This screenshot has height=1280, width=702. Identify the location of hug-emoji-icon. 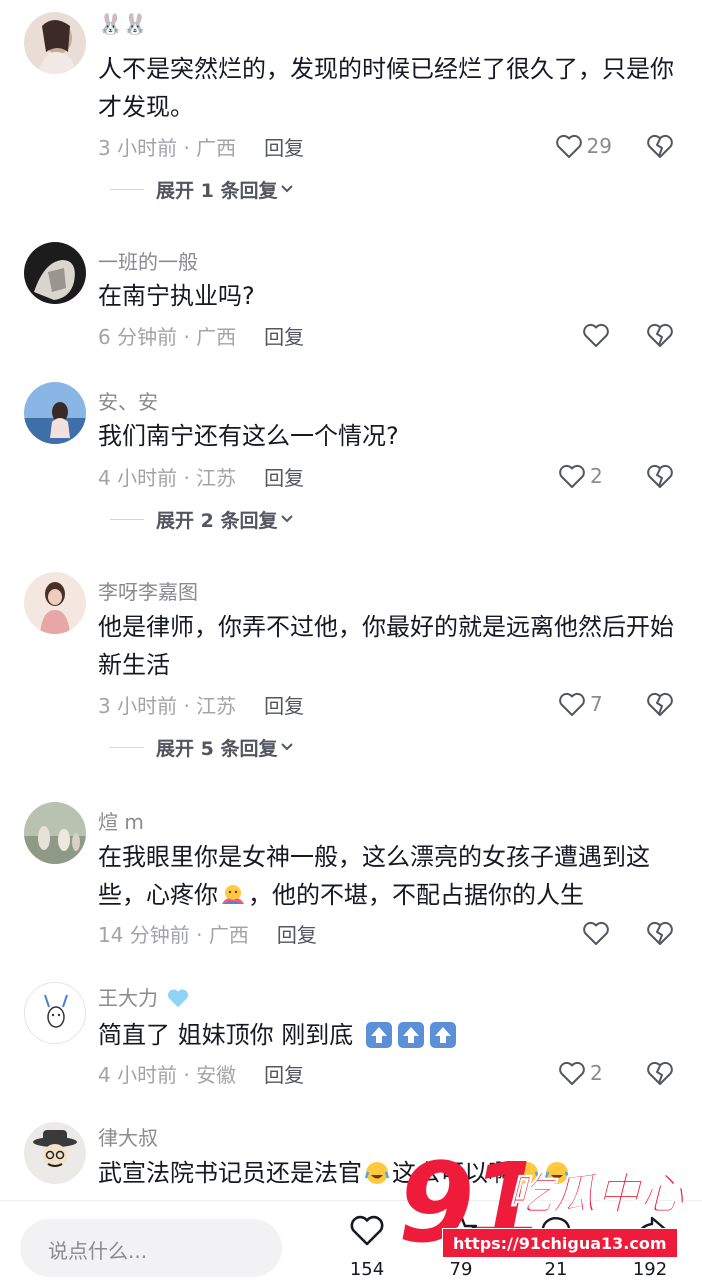
(233, 894).